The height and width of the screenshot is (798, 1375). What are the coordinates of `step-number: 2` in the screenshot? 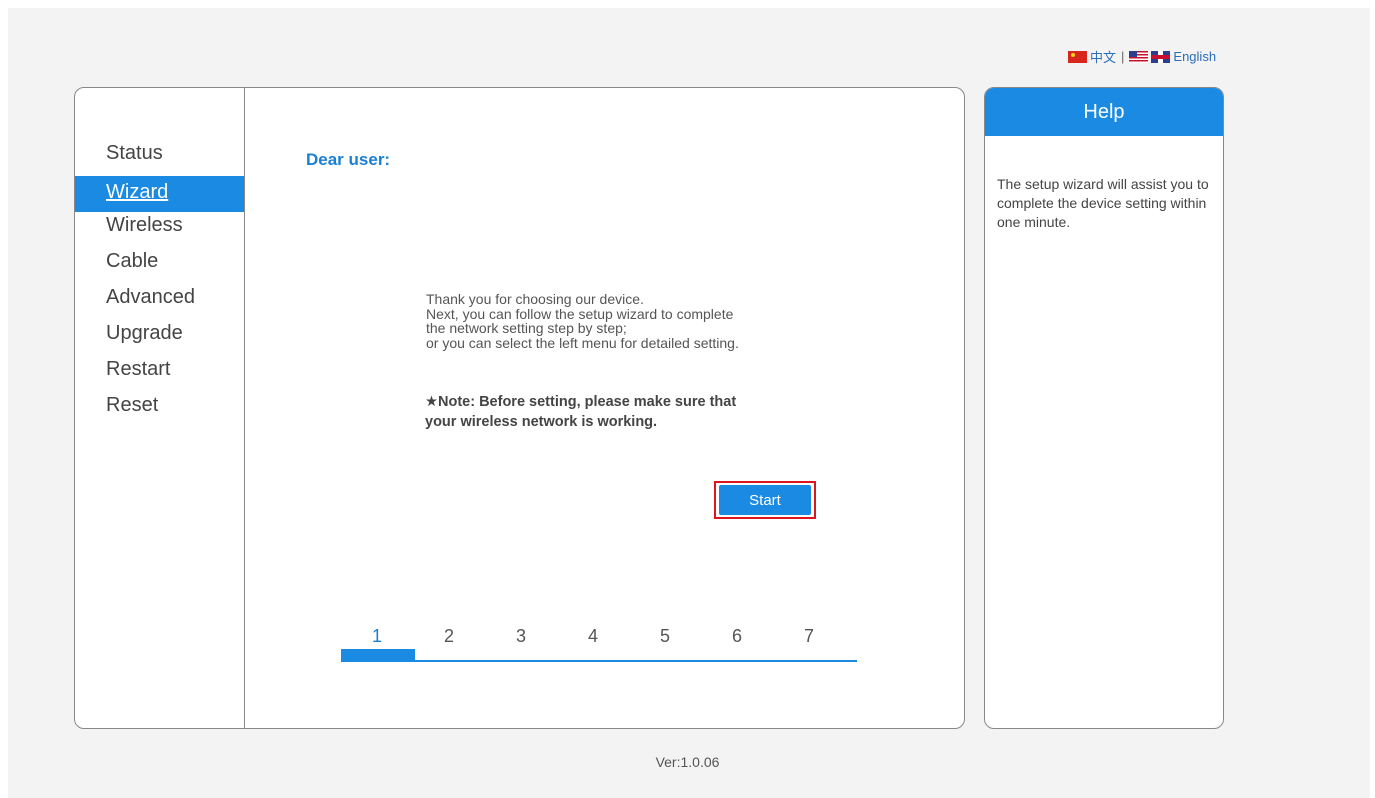 It's located at (448, 636).